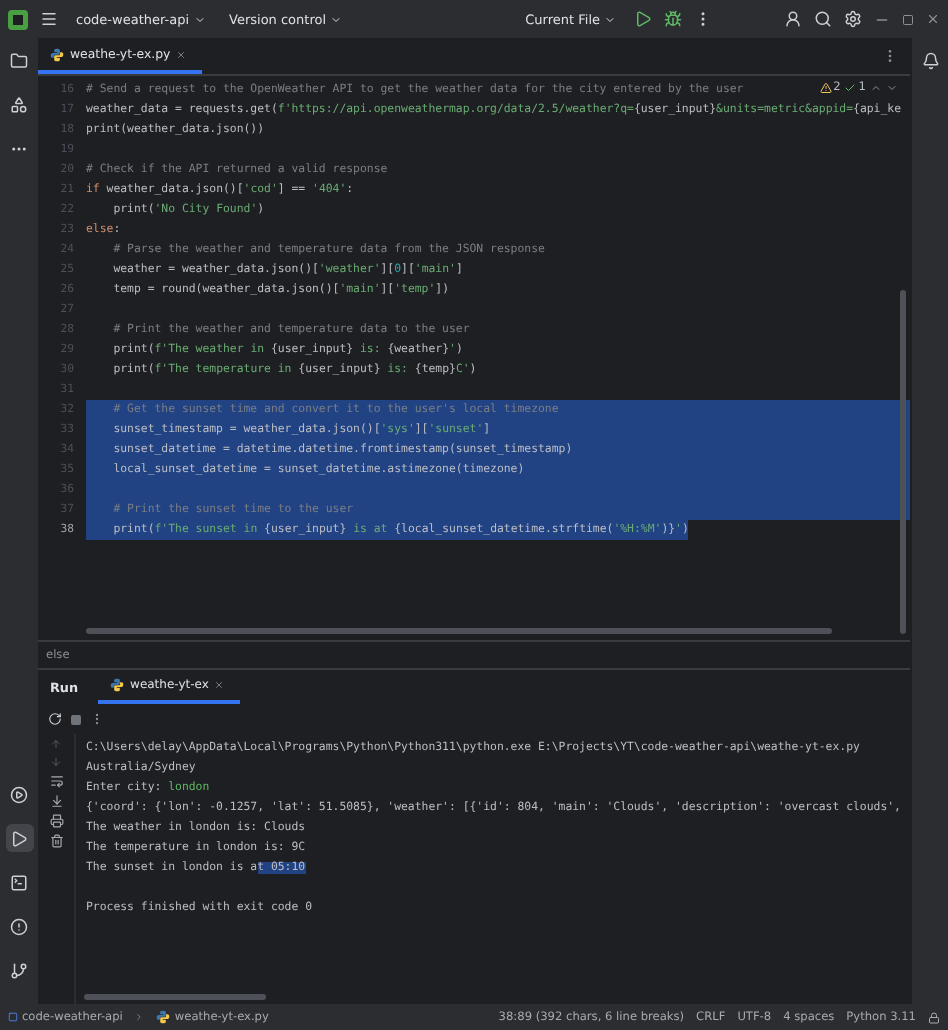  What do you see at coordinates (56, 841) in the screenshot?
I see `trash-icon` at bounding box center [56, 841].